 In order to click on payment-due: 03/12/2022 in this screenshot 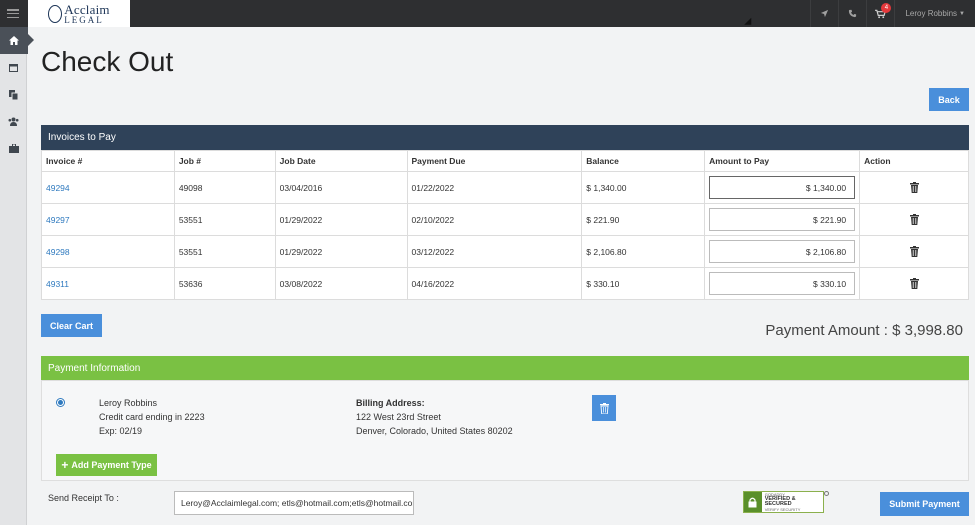, I will do `click(494, 251)`.